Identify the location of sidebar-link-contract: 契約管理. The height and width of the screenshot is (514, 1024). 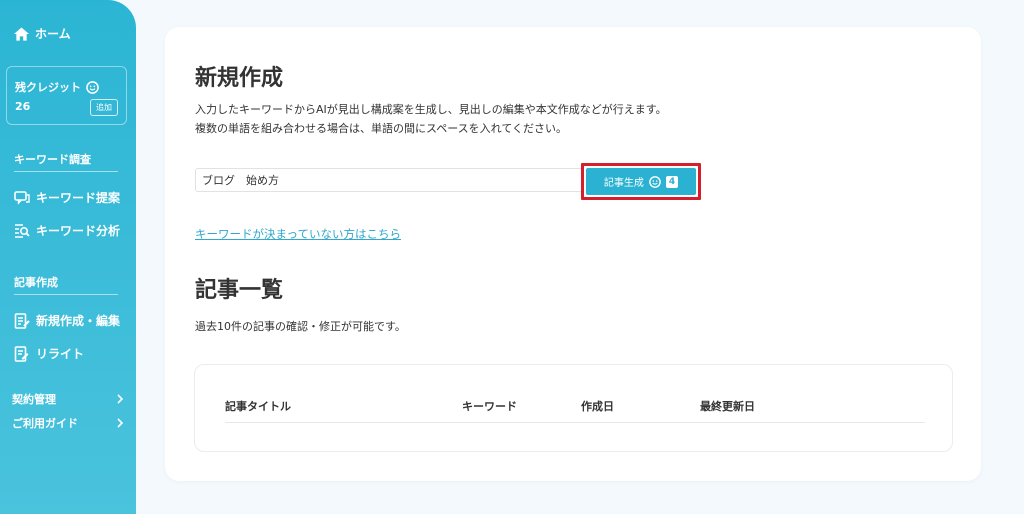
(68, 399).